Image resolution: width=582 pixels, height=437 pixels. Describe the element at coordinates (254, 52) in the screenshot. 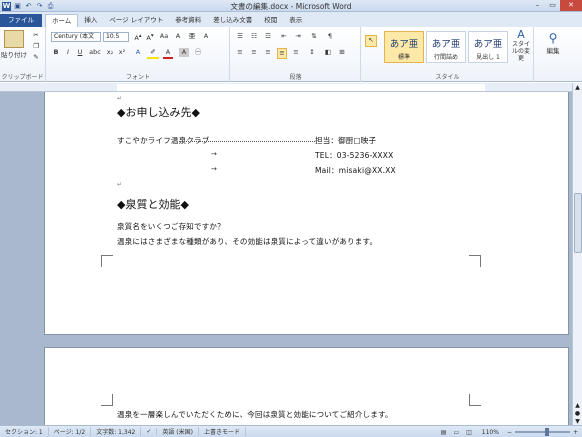

I see `align-center-icon: ≡` at that location.